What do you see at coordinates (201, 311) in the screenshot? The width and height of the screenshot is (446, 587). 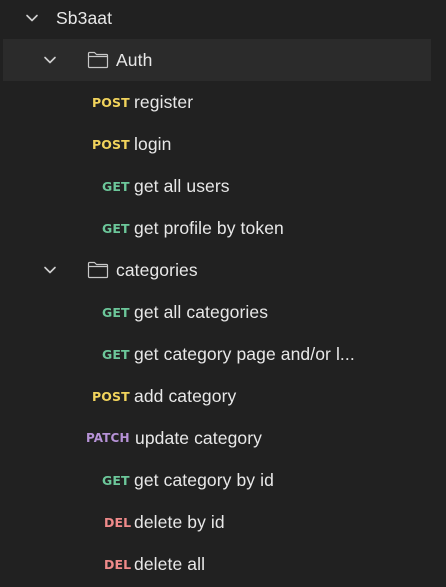 I see `request-name: get all categories` at bounding box center [201, 311].